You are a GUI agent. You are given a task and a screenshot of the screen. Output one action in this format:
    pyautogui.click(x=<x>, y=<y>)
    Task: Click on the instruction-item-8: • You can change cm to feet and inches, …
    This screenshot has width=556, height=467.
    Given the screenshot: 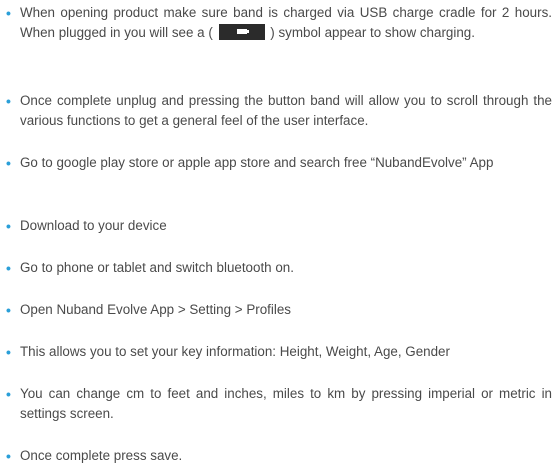 What is the action you would take?
    pyautogui.click(x=279, y=404)
    